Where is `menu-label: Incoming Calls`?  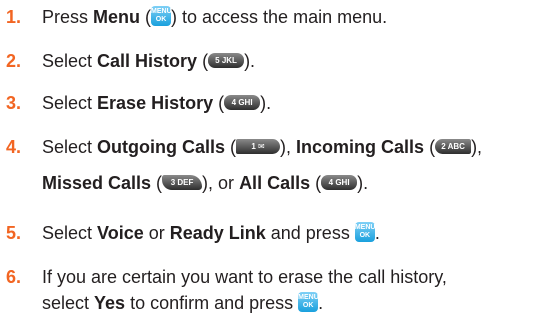 menu-label: Incoming Calls is located at coordinates (360, 147).